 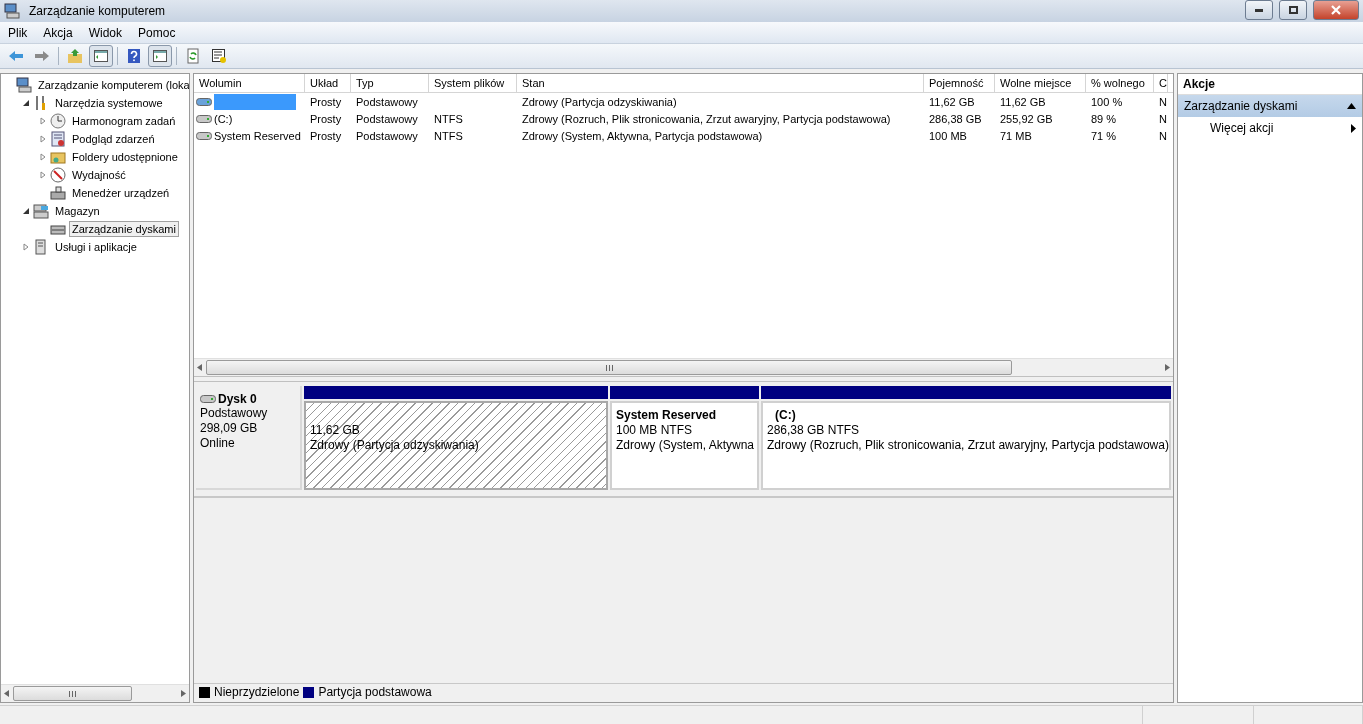 What do you see at coordinates (720, 83) in the screenshot?
I see `column-header: Stan` at bounding box center [720, 83].